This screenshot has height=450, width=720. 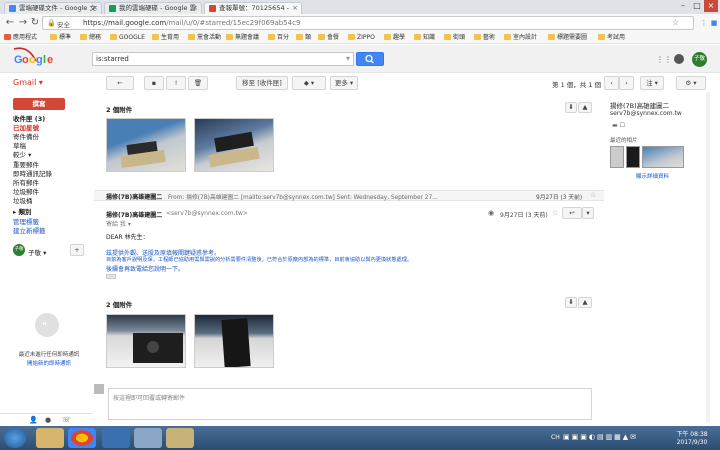 I want to click on settings-button: ⚙ ▾, so click(x=691, y=83).